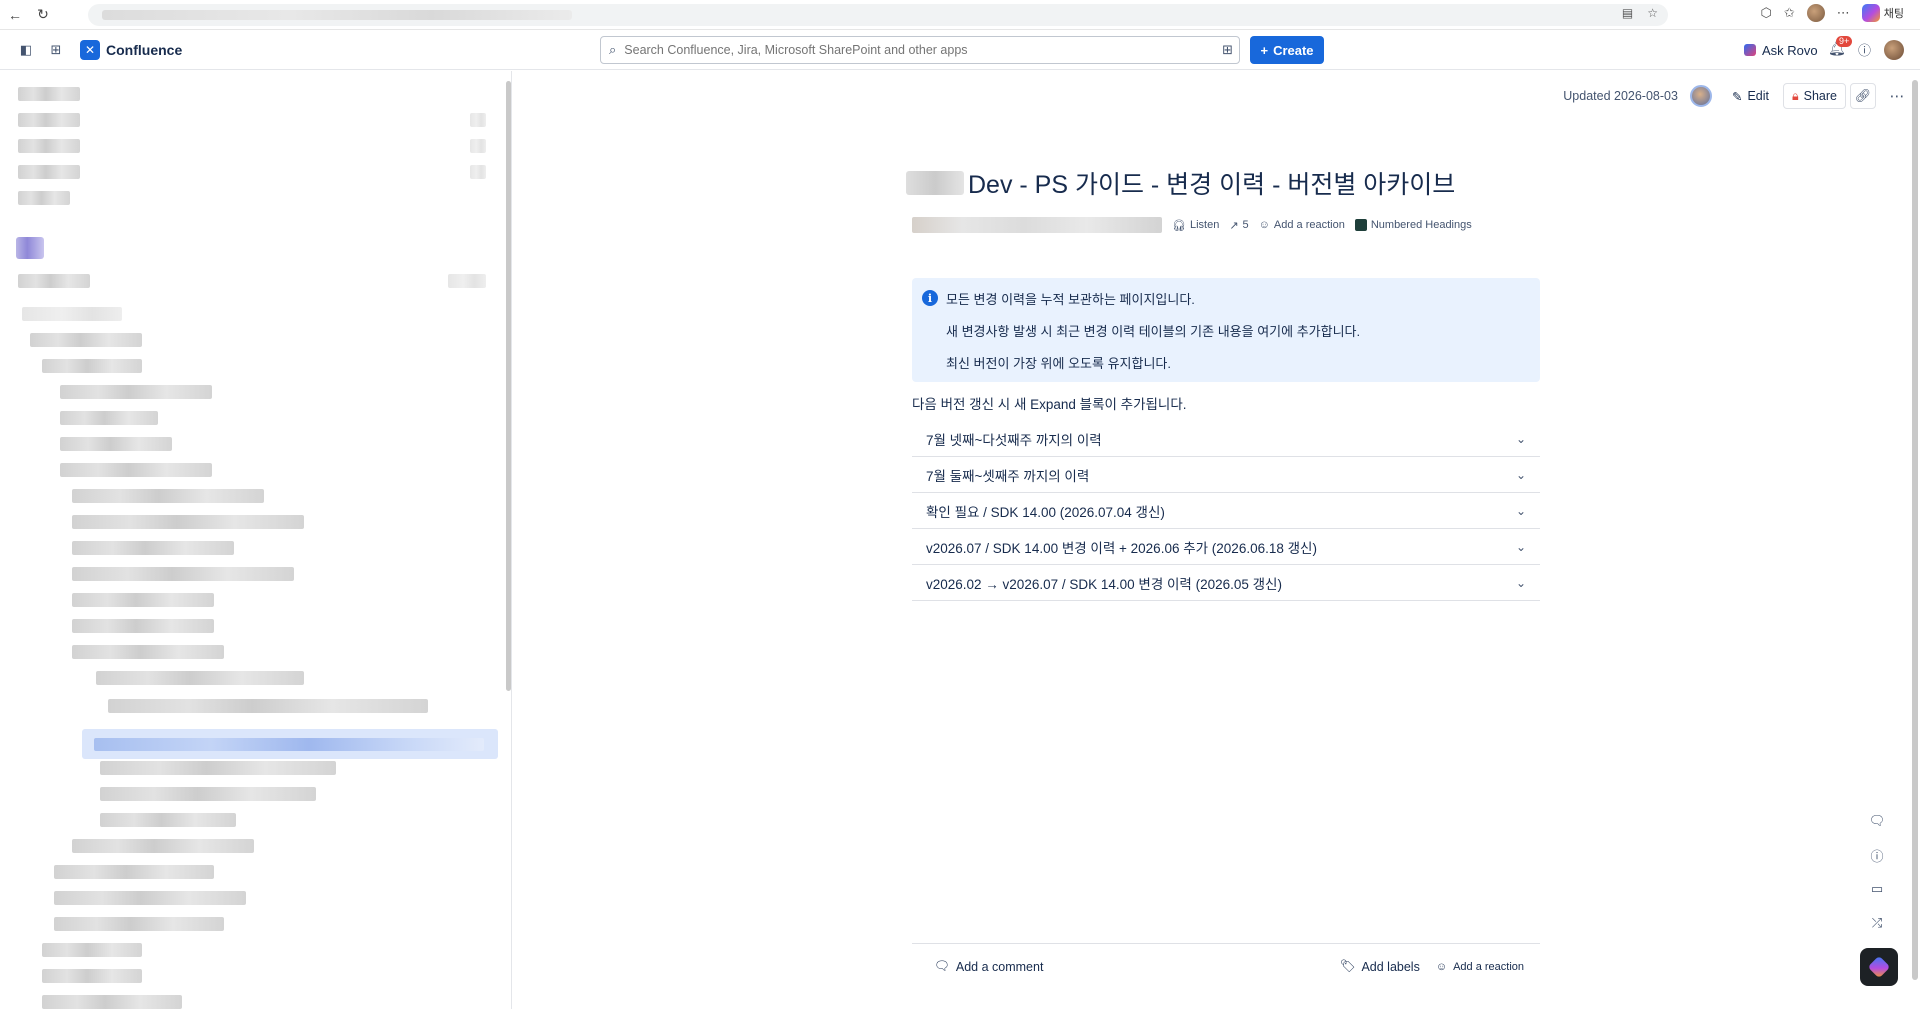  Describe the element at coordinates (1877, 923) in the screenshot. I see `shuffle-icon: ⤮` at that location.